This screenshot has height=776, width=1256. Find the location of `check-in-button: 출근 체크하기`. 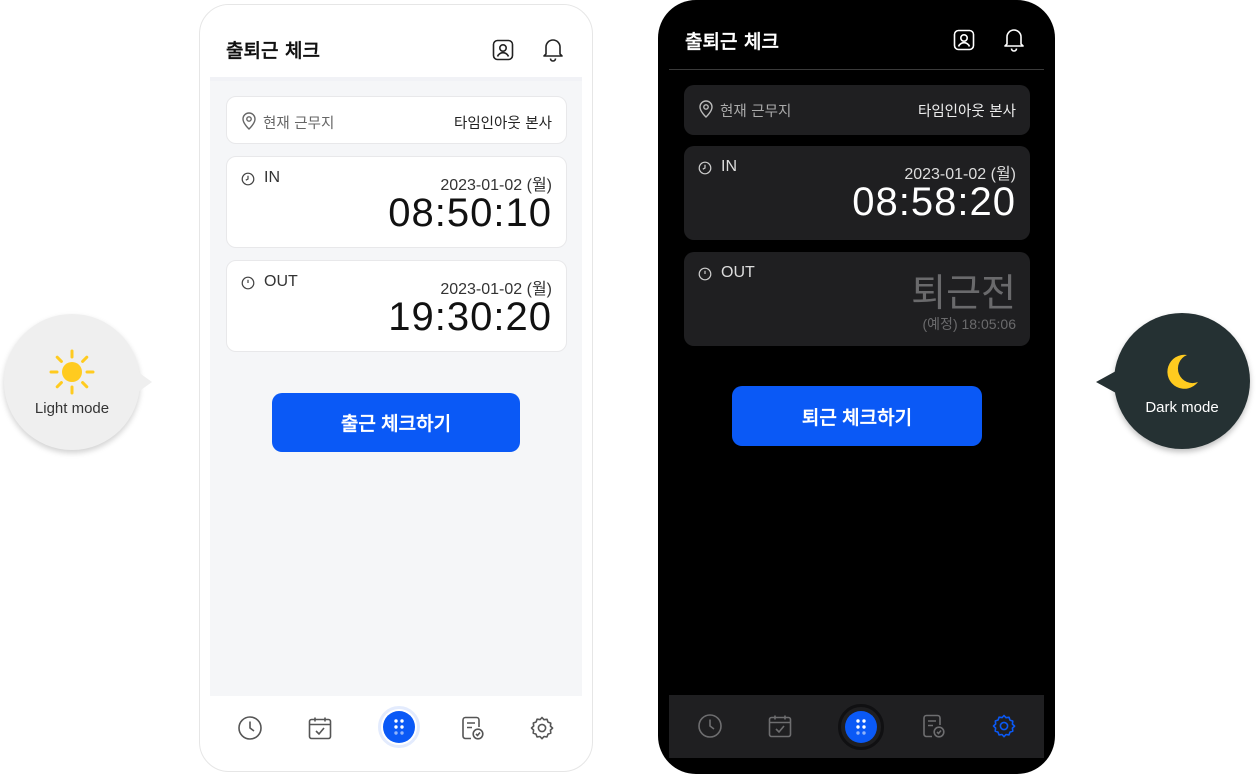

check-in-button: 출근 체크하기 is located at coordinates (396, 422).